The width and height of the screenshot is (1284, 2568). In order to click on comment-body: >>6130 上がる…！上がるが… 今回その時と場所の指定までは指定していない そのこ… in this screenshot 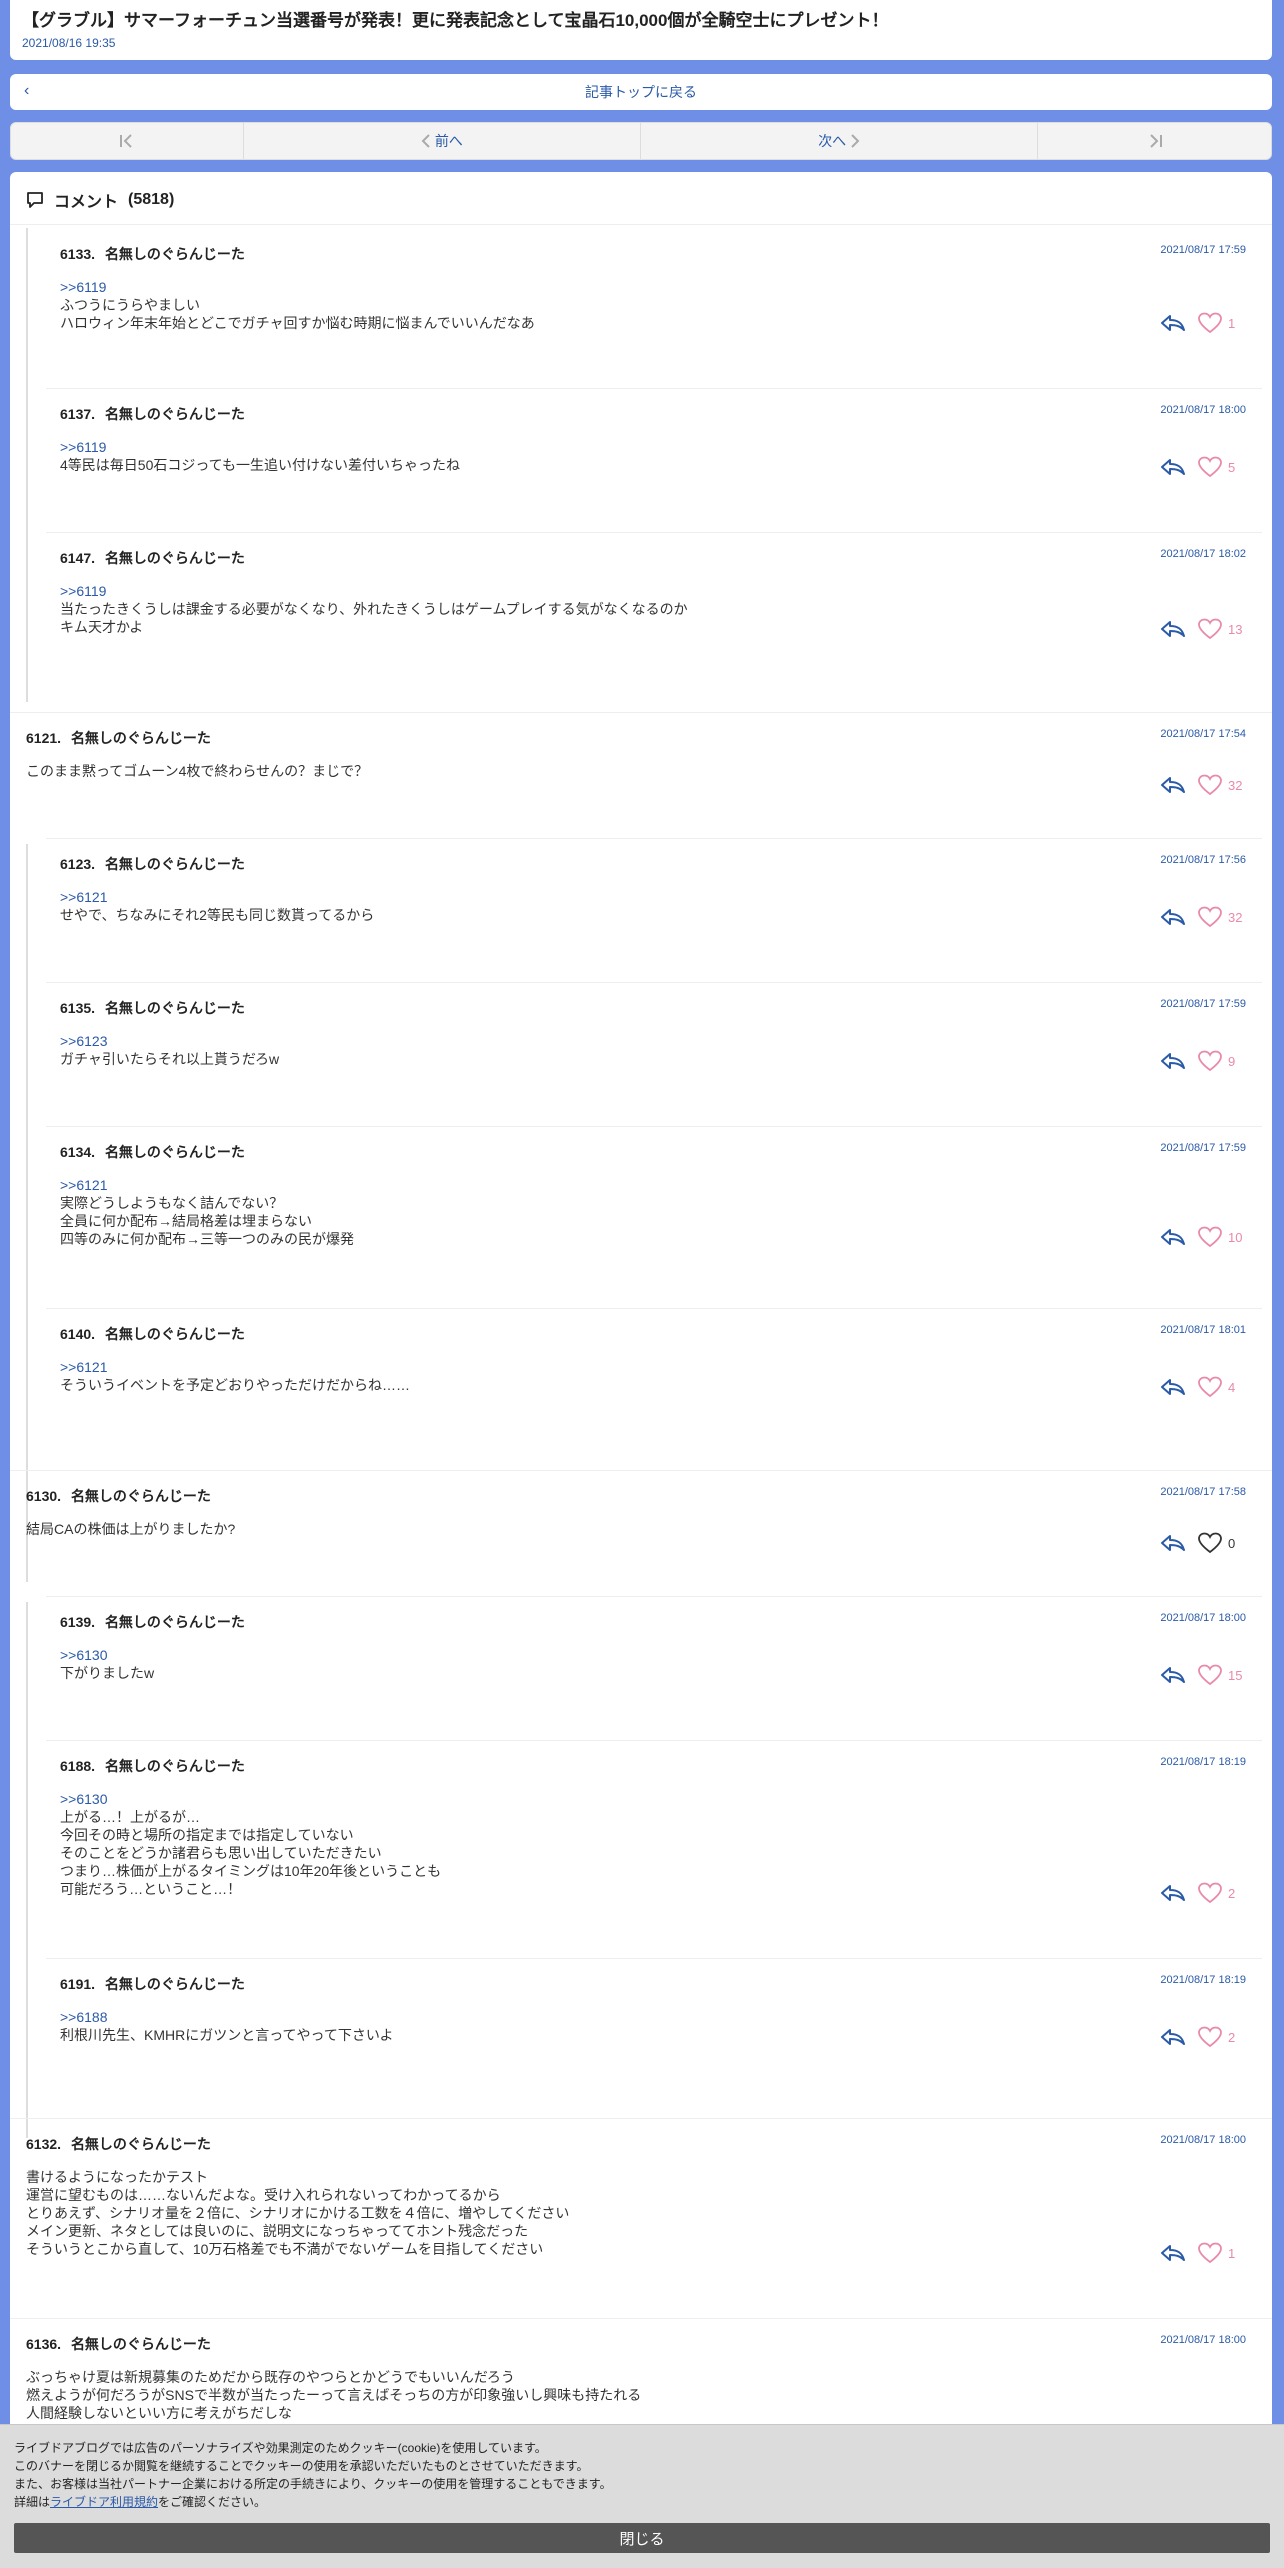, I will do `click(250, 1844)`.